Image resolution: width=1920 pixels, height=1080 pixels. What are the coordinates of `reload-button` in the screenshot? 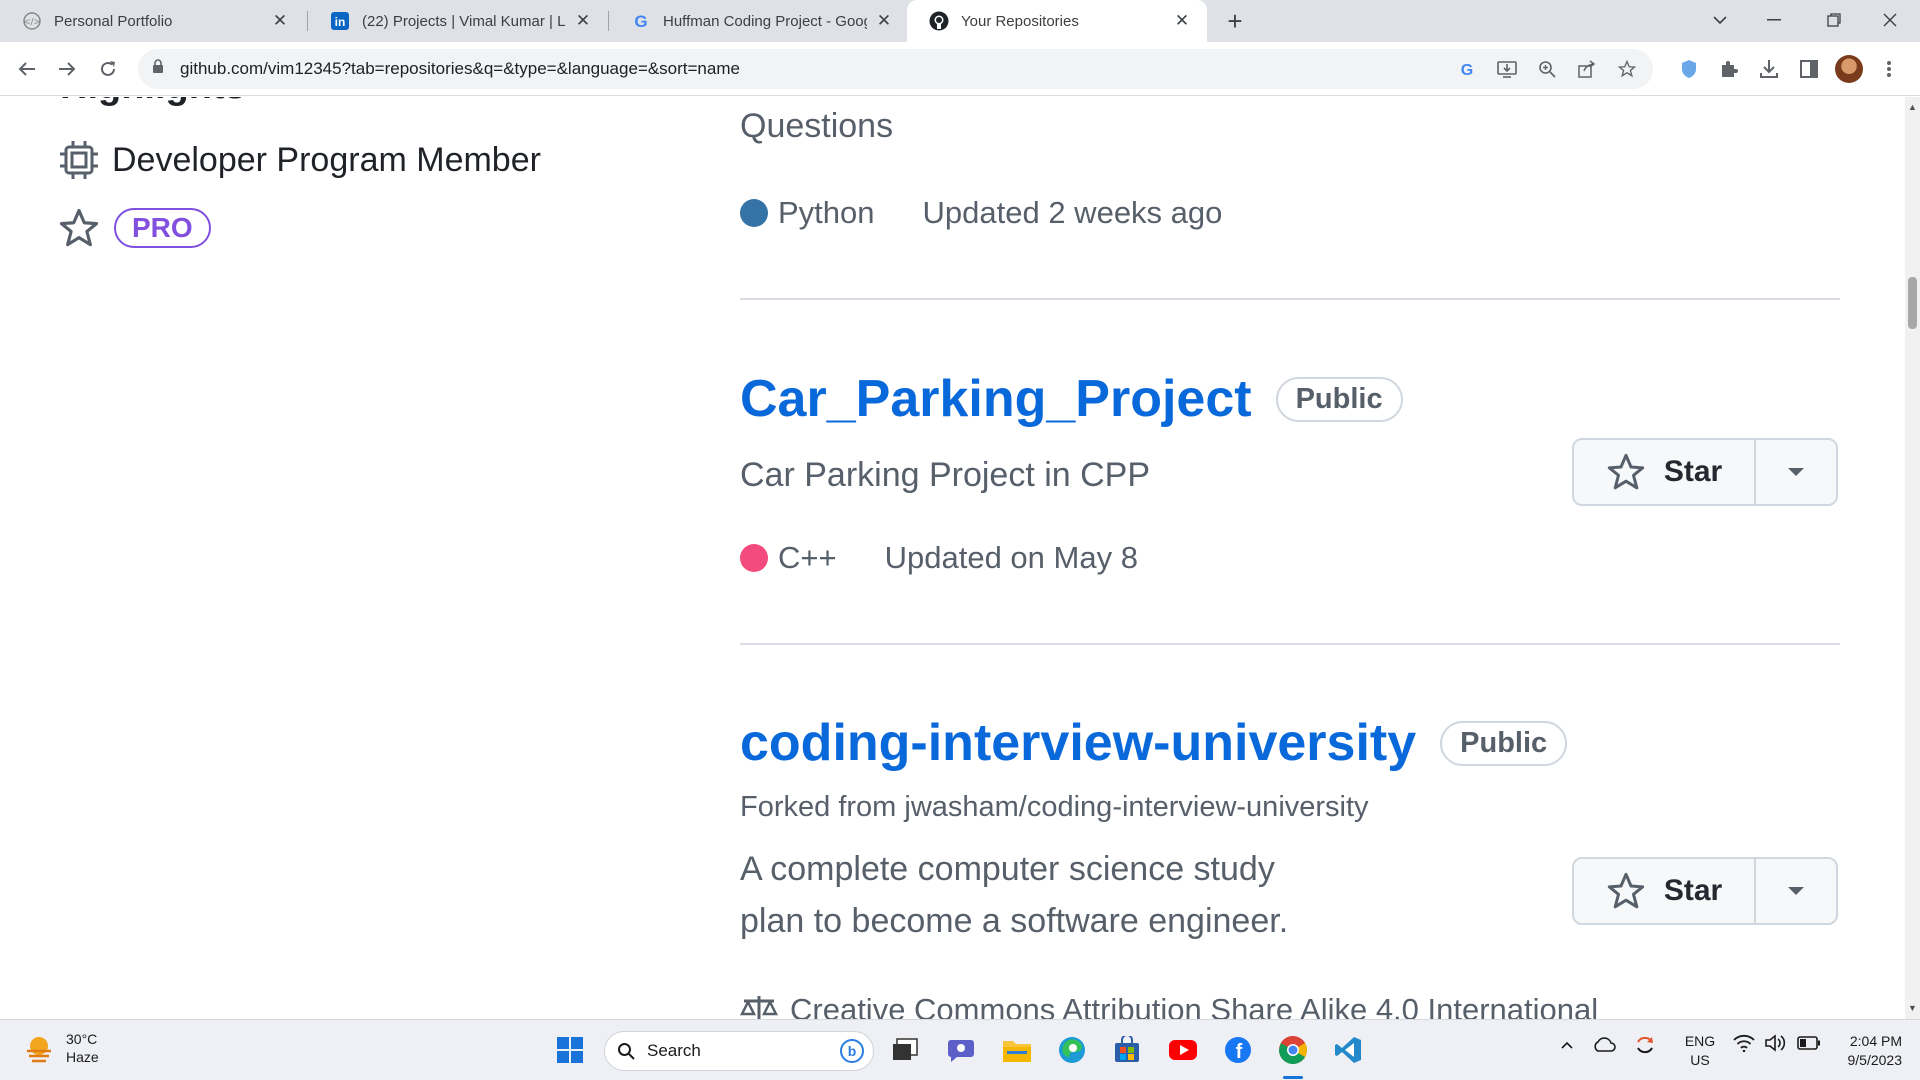 It's located at (108, 69).